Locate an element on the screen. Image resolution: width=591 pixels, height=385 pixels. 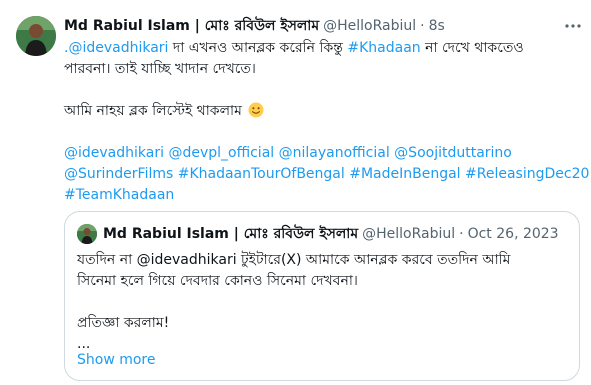
quoted-avatar is located at coordinates (87, 234).